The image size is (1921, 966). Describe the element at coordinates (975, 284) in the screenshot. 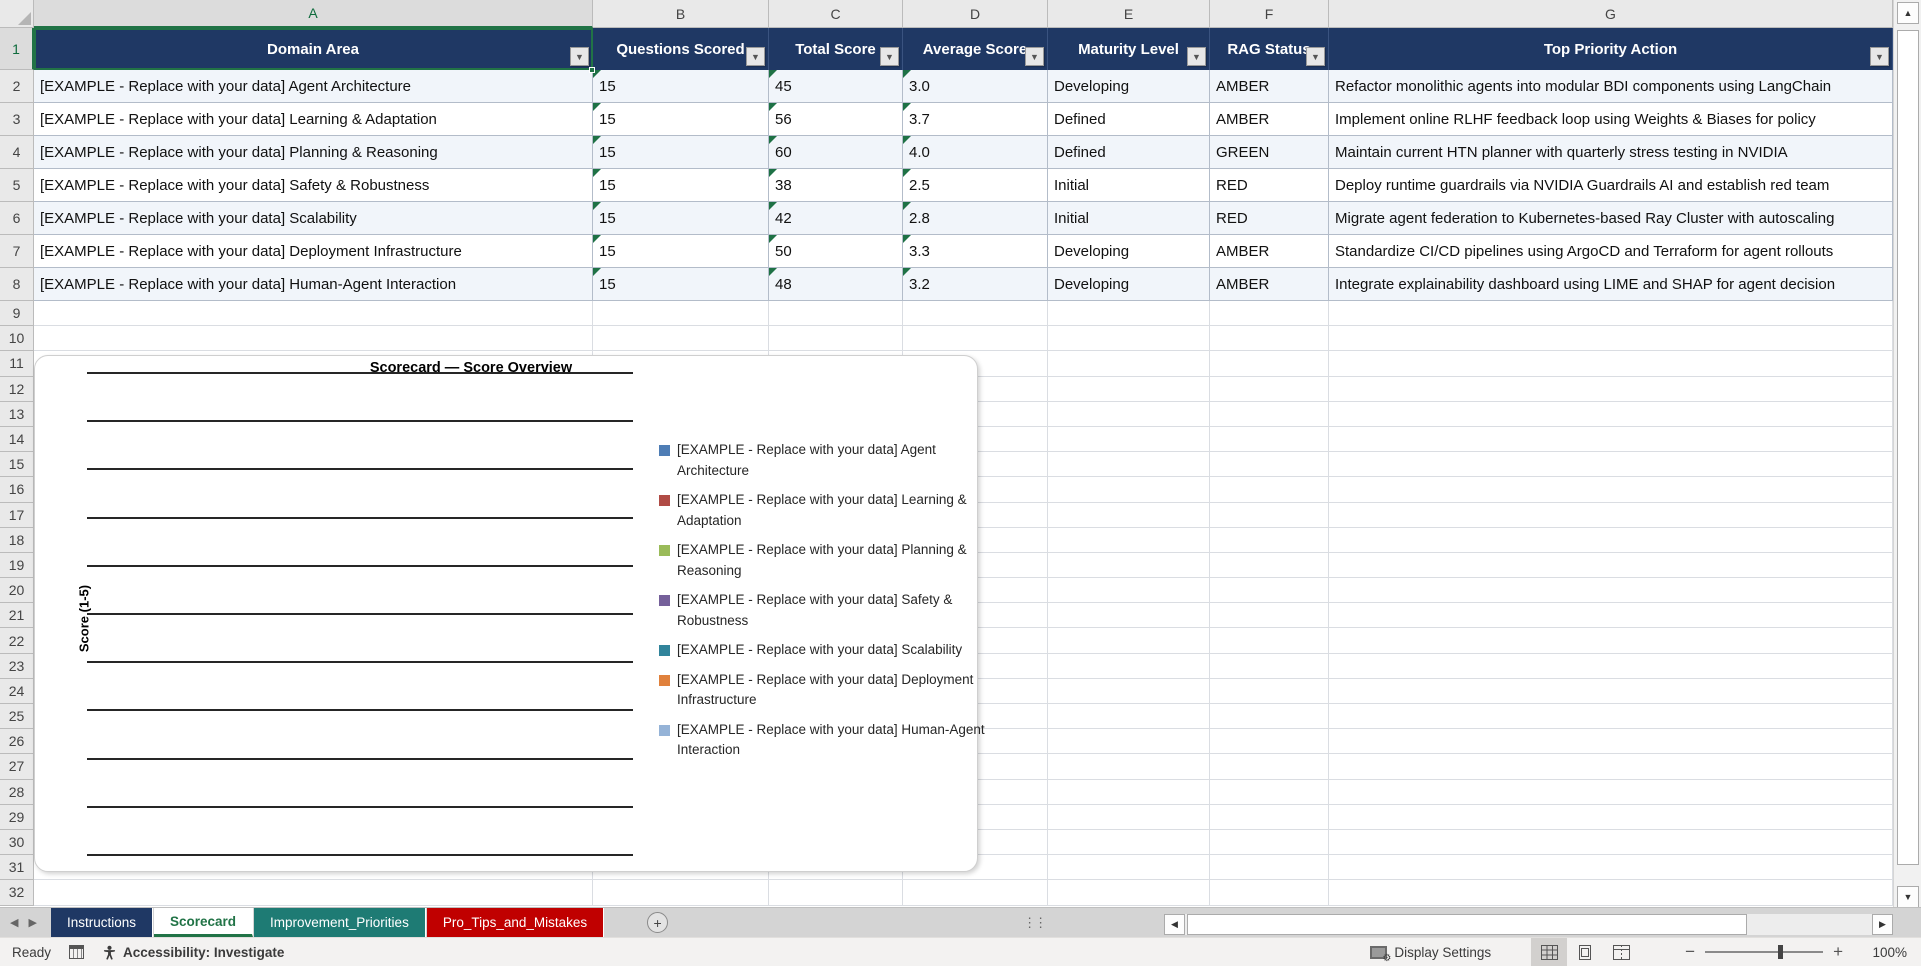

I see `cell-average: 3.2` at that location.